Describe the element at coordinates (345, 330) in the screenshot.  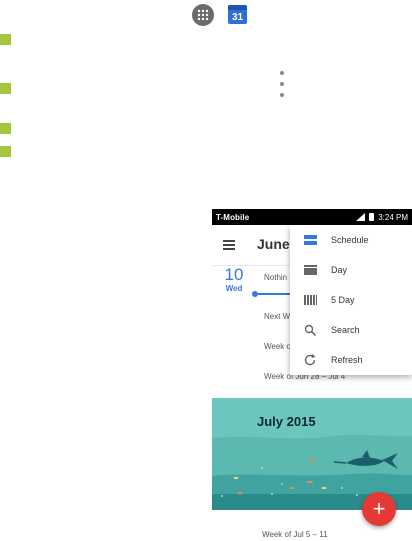
I see `menu-label: Search` at that location.